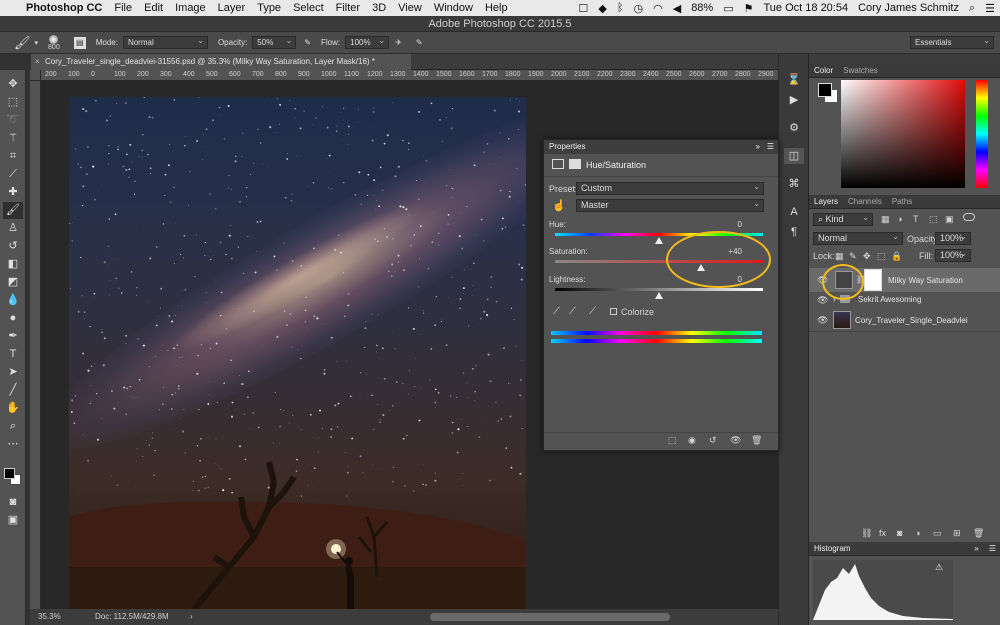 This screenshot has height=625, width=1000. What do you see at coordinates (822, 320) in the screenshot?
I see `eye-icon: 👁` at bounding box center [822, 320].